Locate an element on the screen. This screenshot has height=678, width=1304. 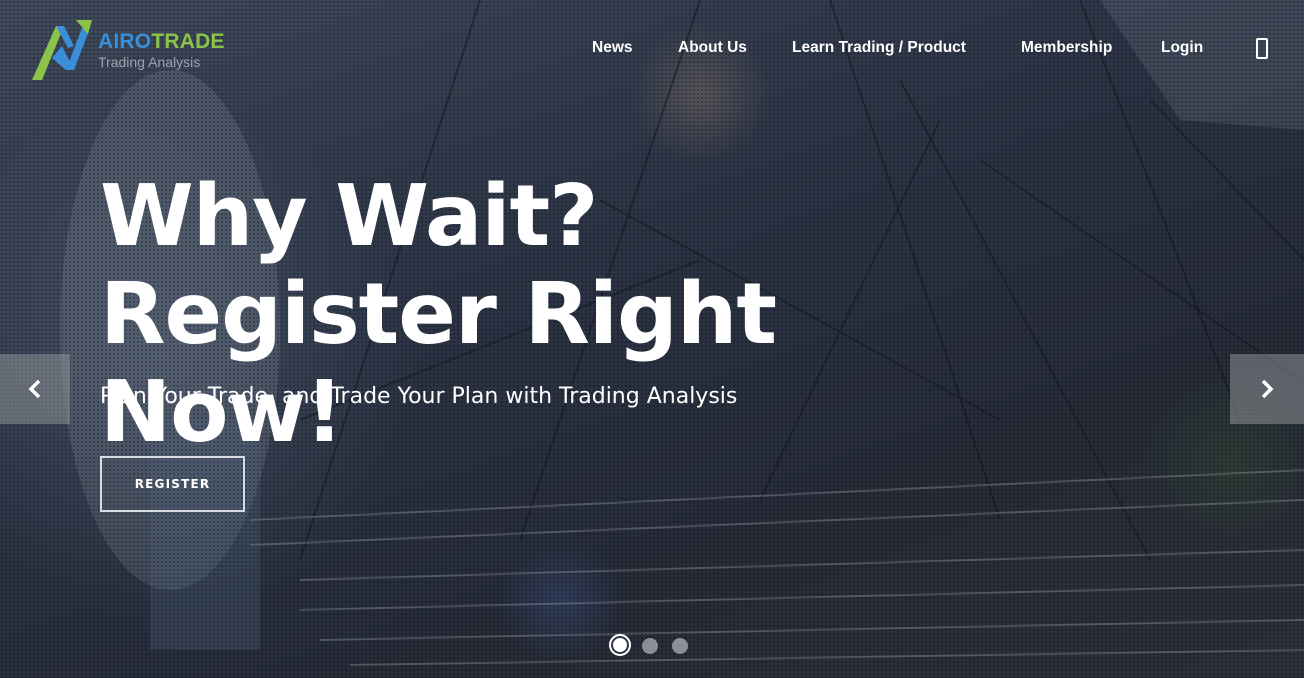
chevron-left-icon is located at coordinates (34, 389).